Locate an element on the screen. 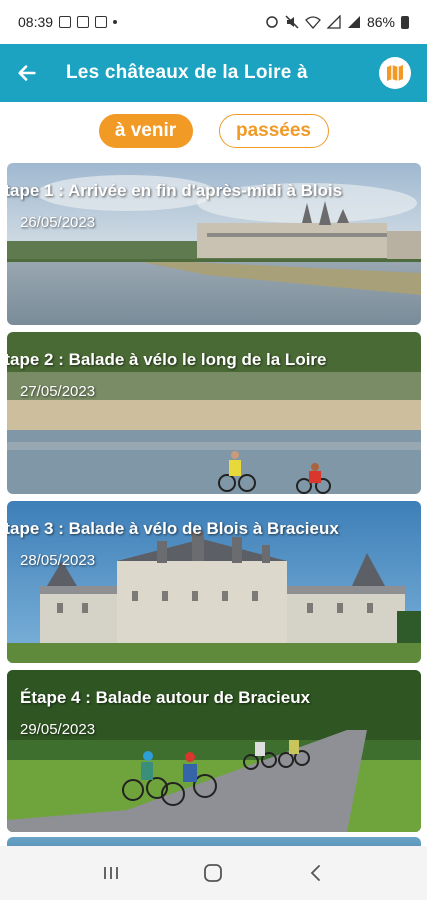 Image resolution: width=427 pixels, height=900 pixels. alarm-icon is located at coordinates (272, 22).